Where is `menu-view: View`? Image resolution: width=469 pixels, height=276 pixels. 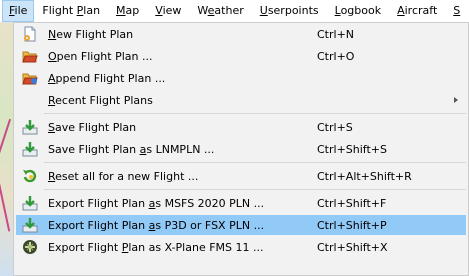 menu-view: View is located at coordinates (168, 11).